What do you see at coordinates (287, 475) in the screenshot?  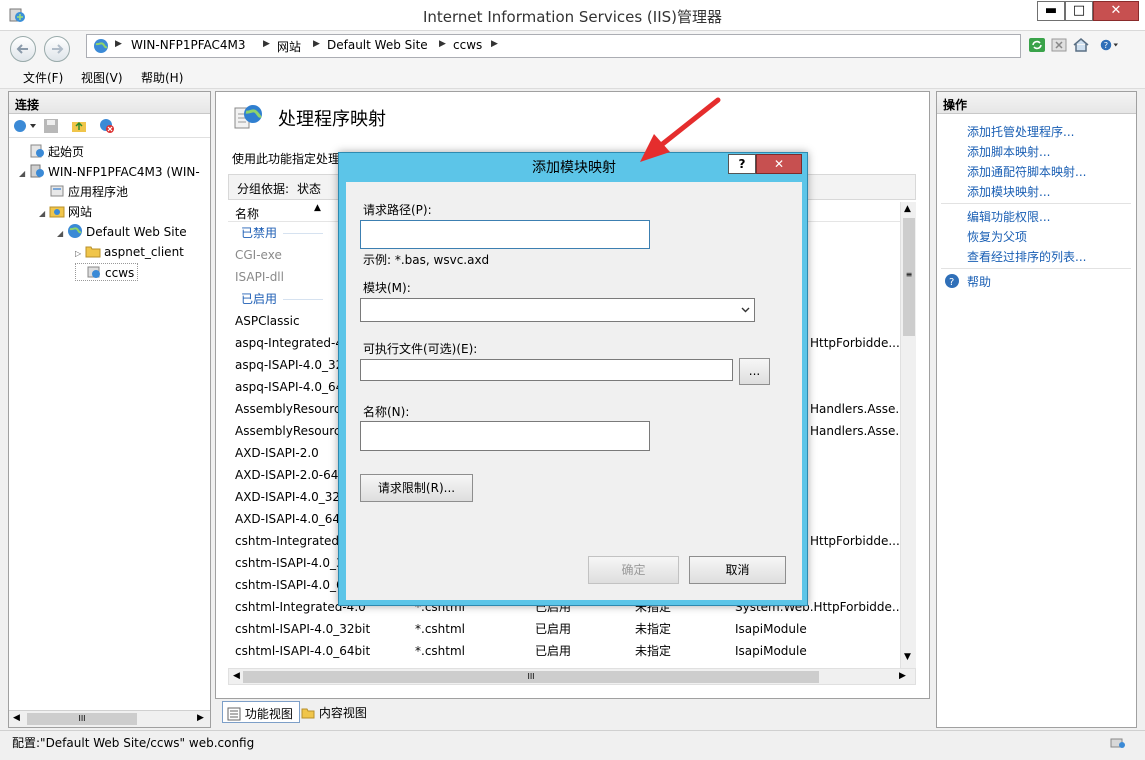 I see `cell-name: AXD-ISAPI-2.0-64` at bounding box center [287, 475].